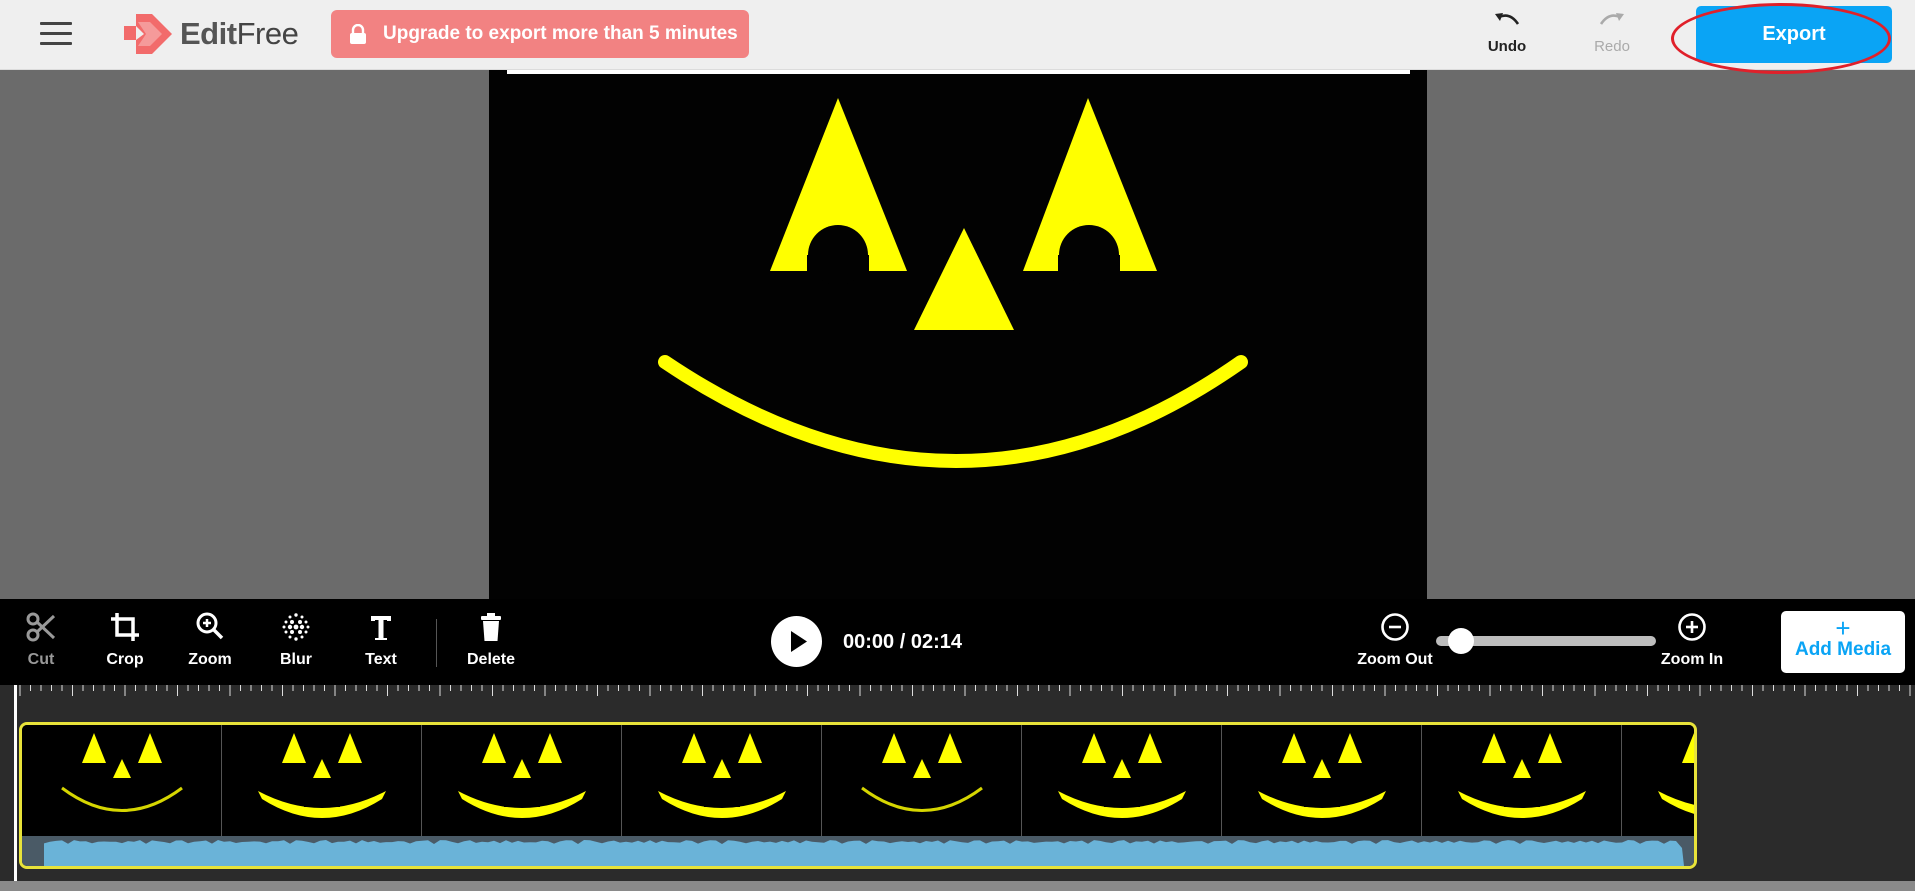 The image size is (1915, 891). What do you see at coordinates (1612, 46) in the screenshot?
I see `redo-label: Redo` at bounding box center [1612, 46].